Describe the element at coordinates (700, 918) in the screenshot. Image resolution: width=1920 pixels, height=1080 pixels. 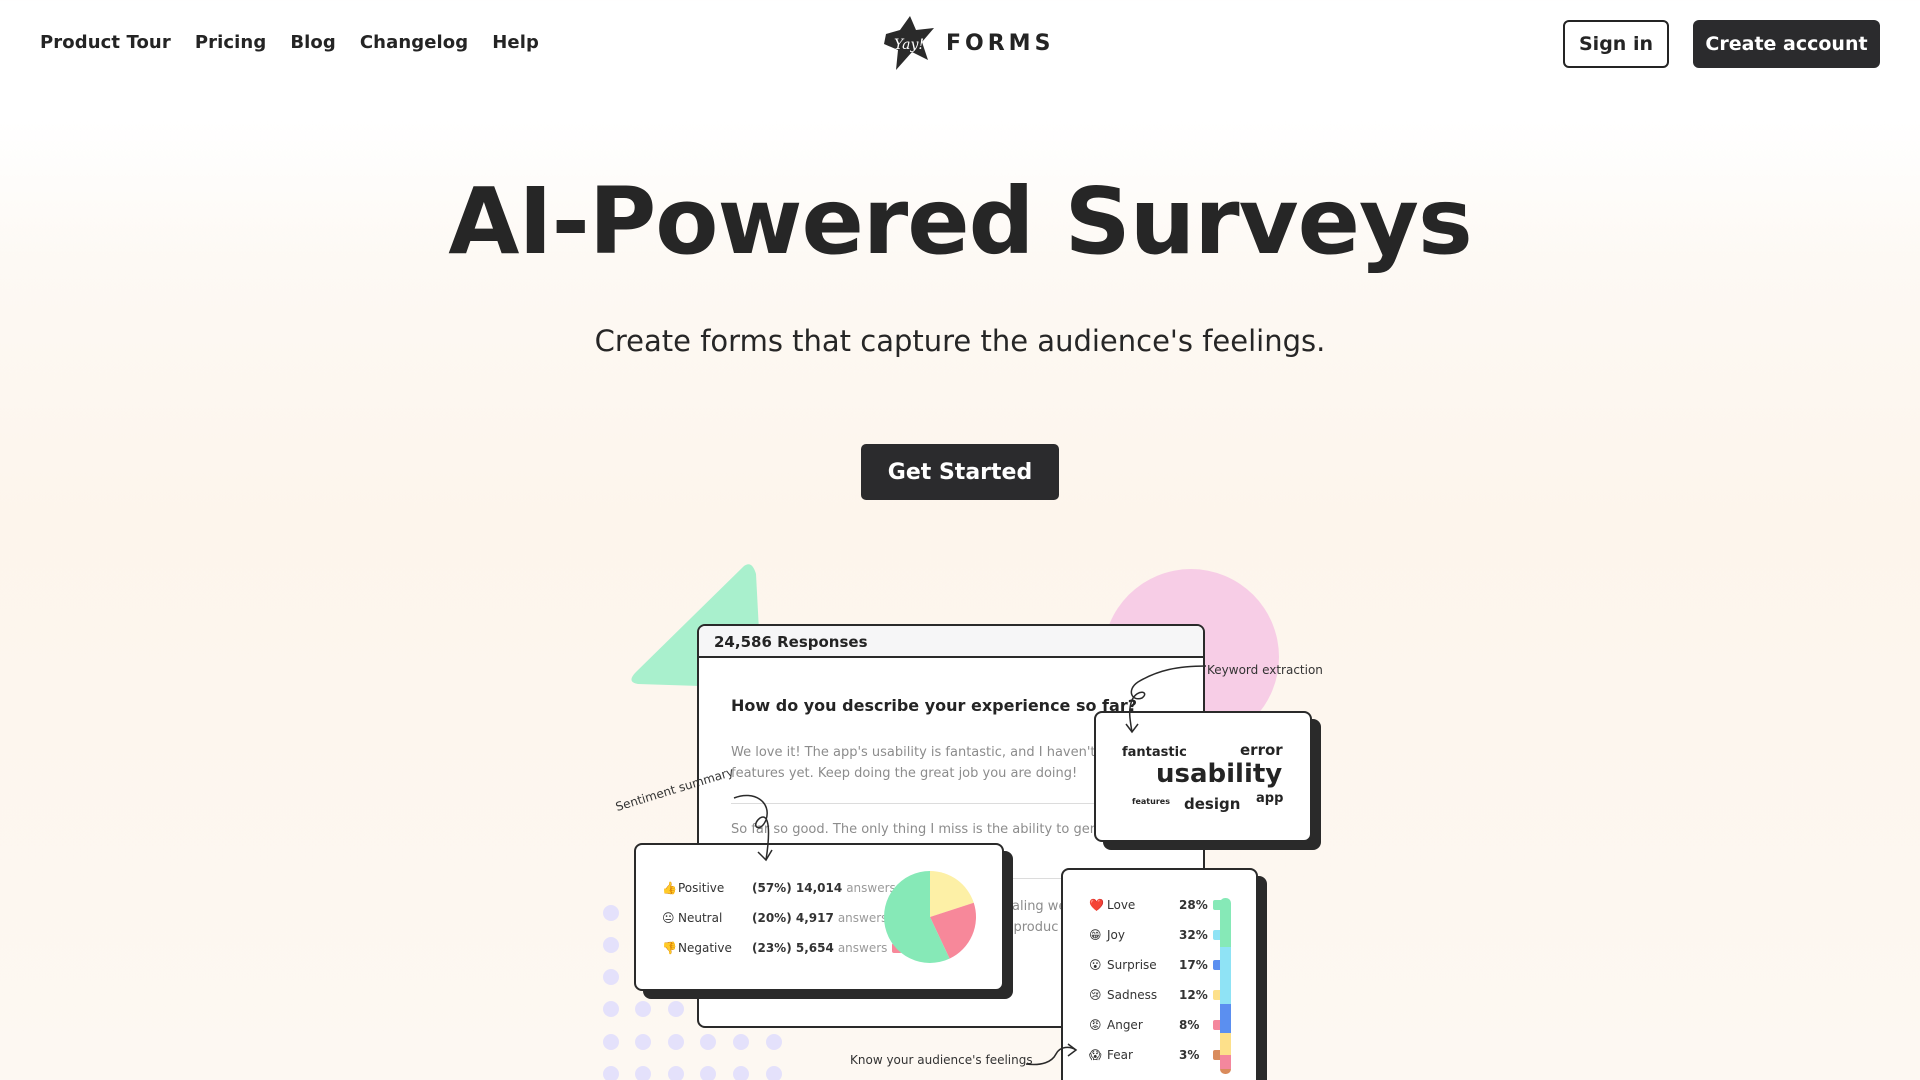
I see `sentiment-label: Neutral` at that location.